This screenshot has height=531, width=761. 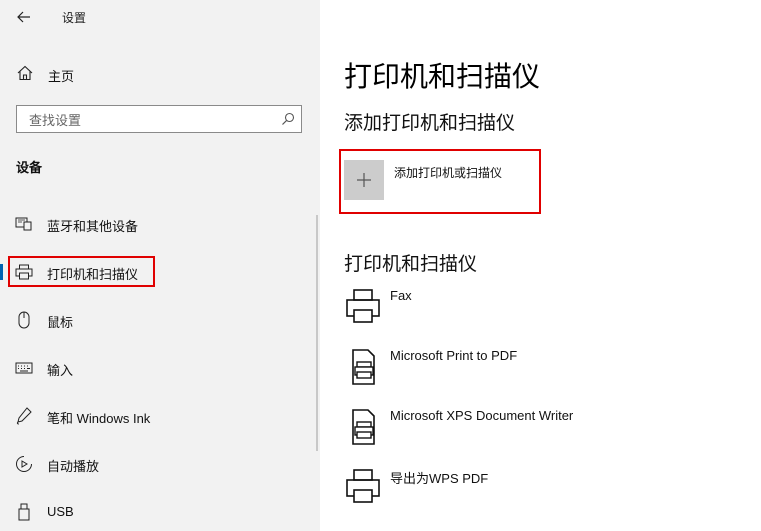 I want to click on bluetooth-devices-icon, so click(x=24, y=224).